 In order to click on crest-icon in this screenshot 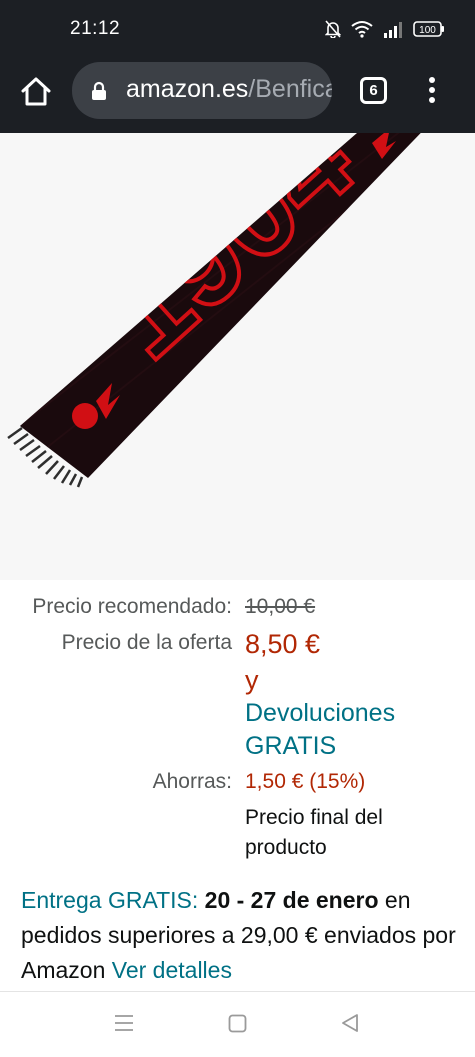, I will do `click(85, 416)`.